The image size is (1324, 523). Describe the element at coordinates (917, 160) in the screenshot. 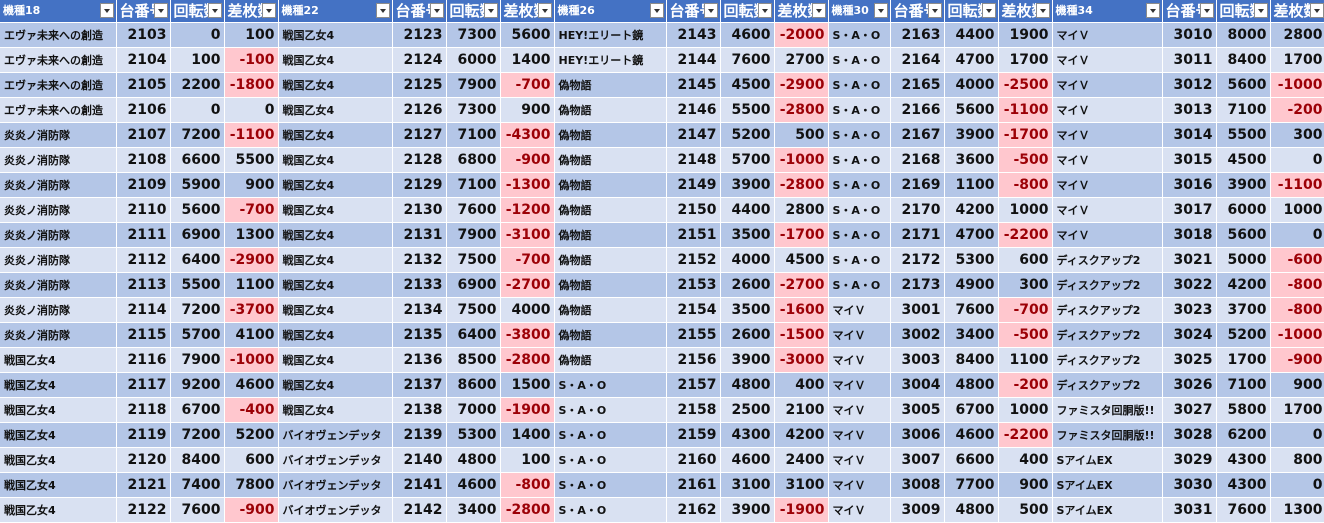

I see `unit-cell: 2168` at that location.